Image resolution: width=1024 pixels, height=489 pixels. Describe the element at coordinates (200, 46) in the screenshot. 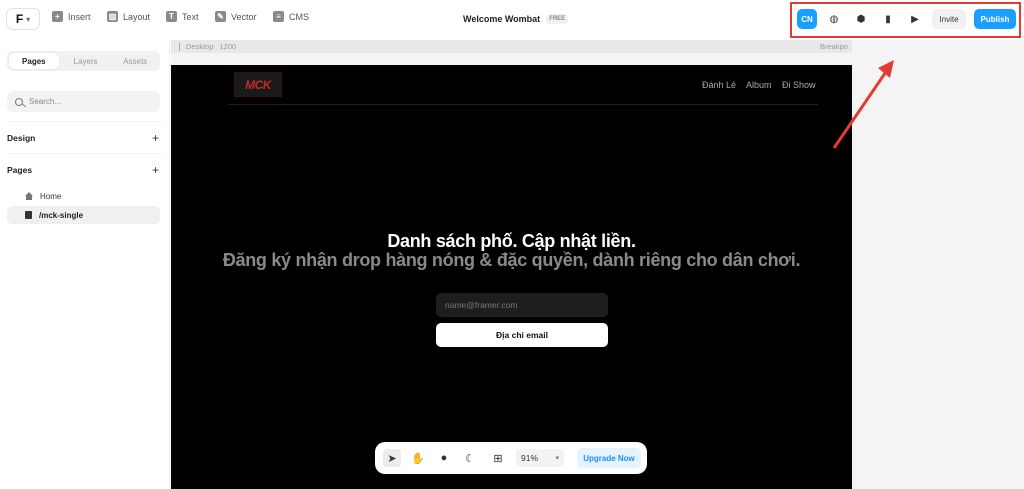

I see `frame-name: Desktop` at that location.